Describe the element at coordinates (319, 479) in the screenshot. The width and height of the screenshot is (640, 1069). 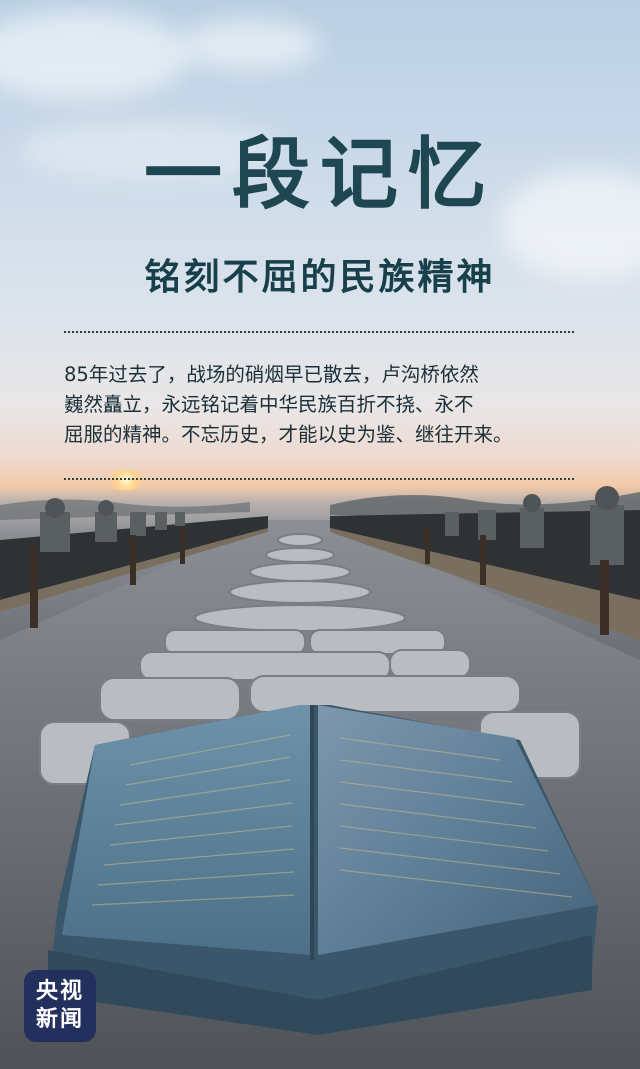
I see `bottom-divider` at that location.